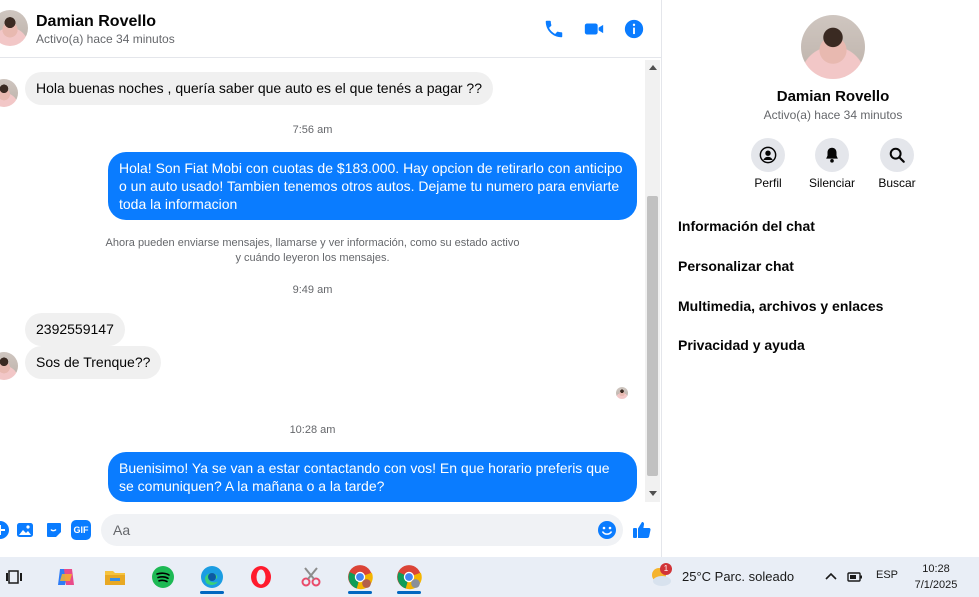 Image resolution: width=979 pixels, height=597 pixels. Describe the element at coordinates (828, 226) in the screenshot. I see `section-chat-info: Información del chat` at that location.